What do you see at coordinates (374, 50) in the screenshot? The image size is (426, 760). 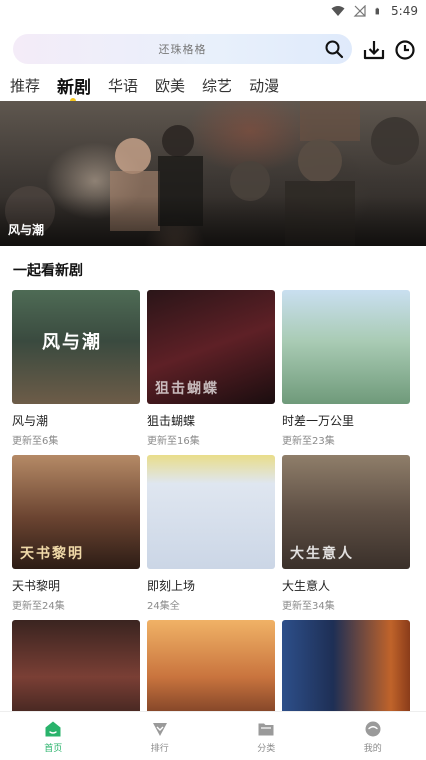 I see `download-icon` at bounding box center [374, 50].